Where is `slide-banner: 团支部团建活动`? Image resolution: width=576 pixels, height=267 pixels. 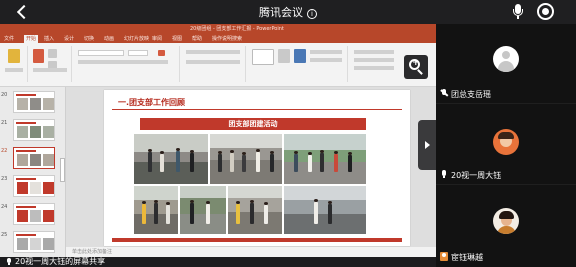
slide-banner: 团支部团建活动 is located at coordinates (253, 124).